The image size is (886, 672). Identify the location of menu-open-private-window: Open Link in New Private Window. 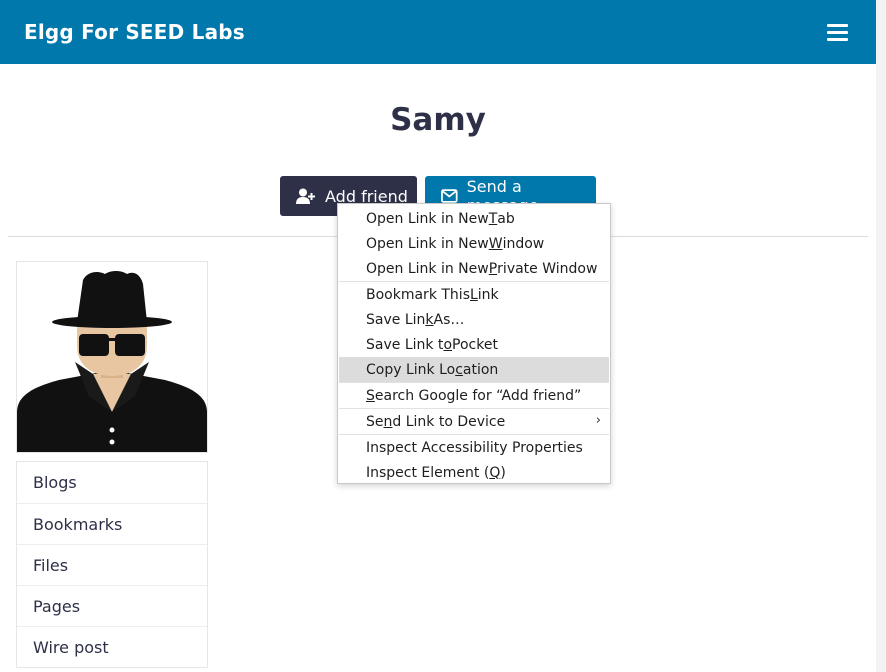
(474, 268).